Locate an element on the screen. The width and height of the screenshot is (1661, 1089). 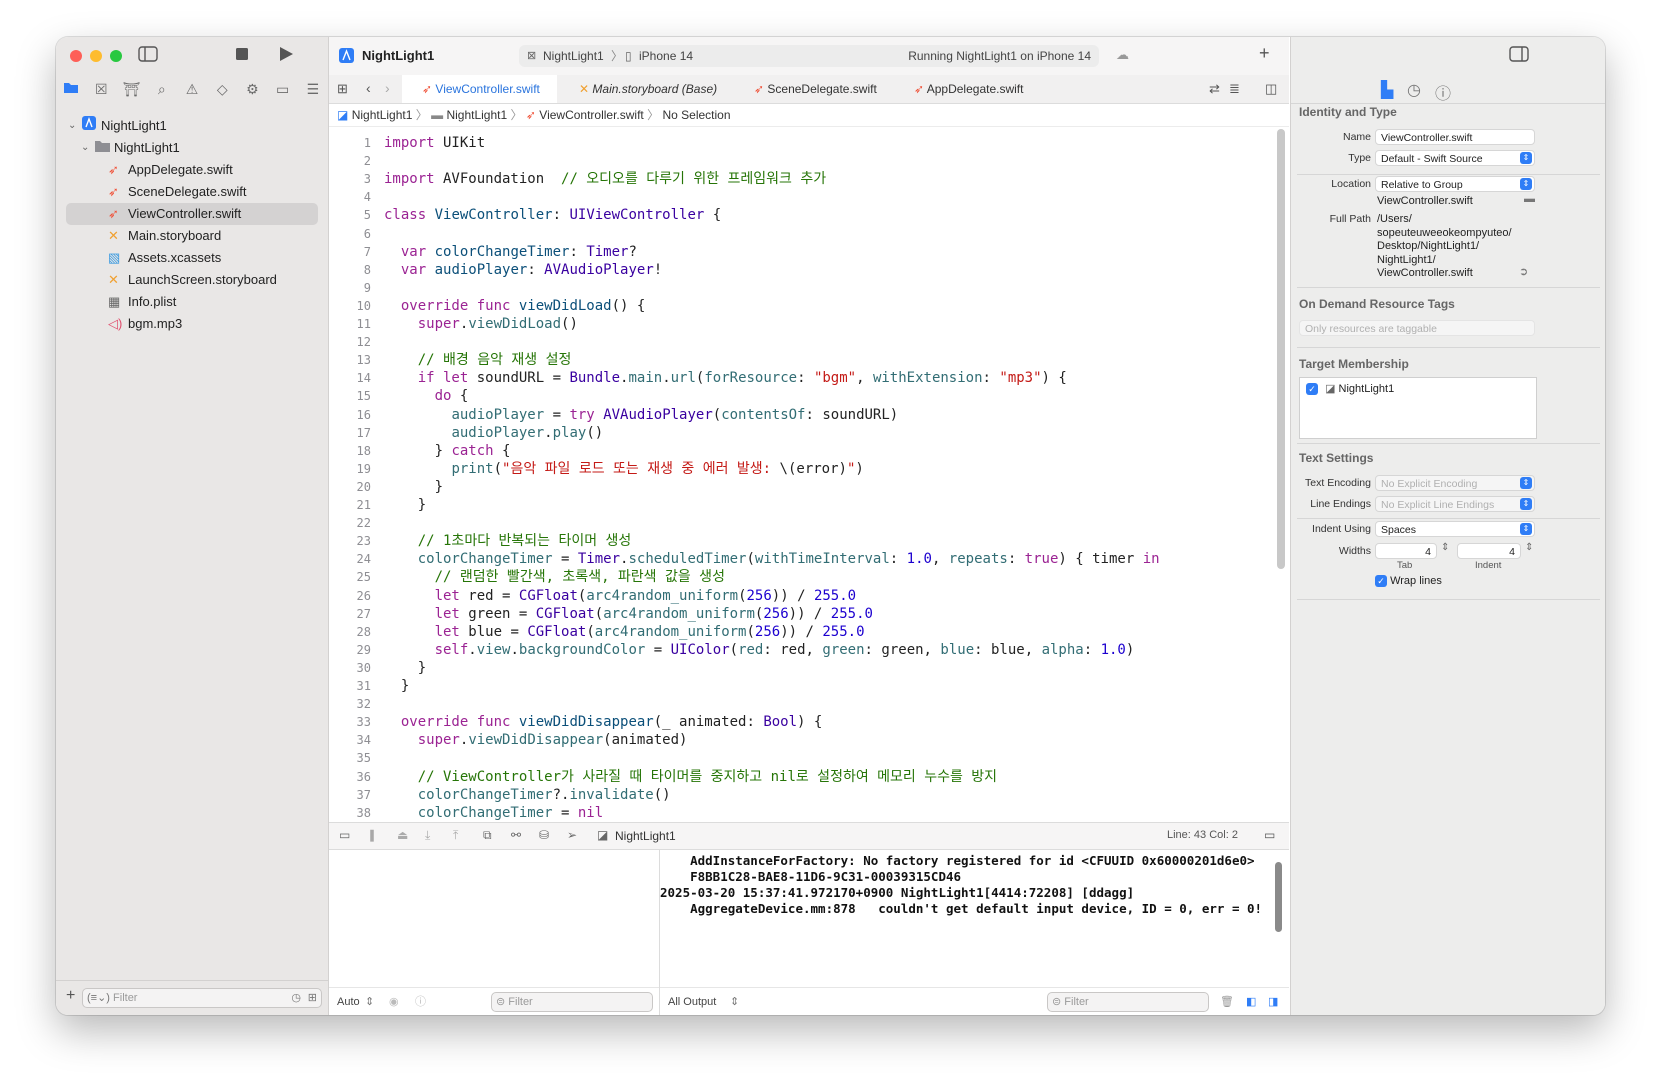
code-line: 34 super.viewDidDisappear(animated) is located at coordinates (803, 740).